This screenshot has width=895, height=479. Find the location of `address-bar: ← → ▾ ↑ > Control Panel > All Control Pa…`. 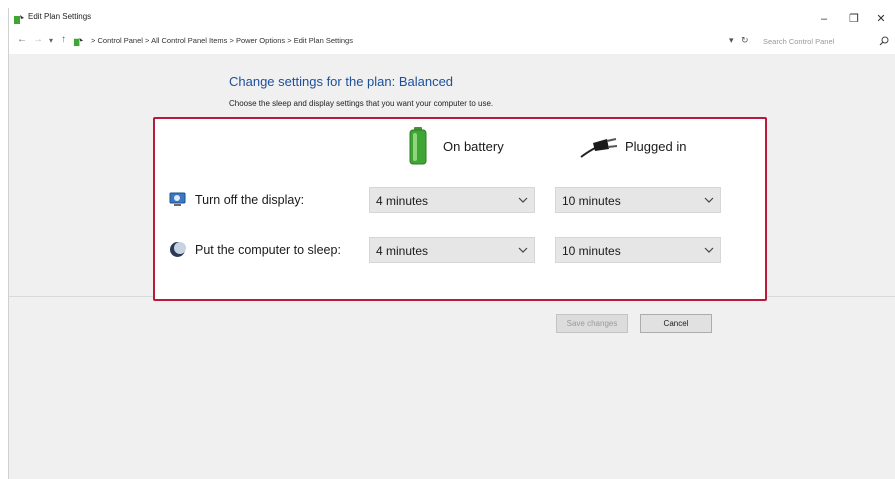

address-bar: ← → ▾ ↑ > Control Panel > All Control Pa… is located at coordinates (452, 42).